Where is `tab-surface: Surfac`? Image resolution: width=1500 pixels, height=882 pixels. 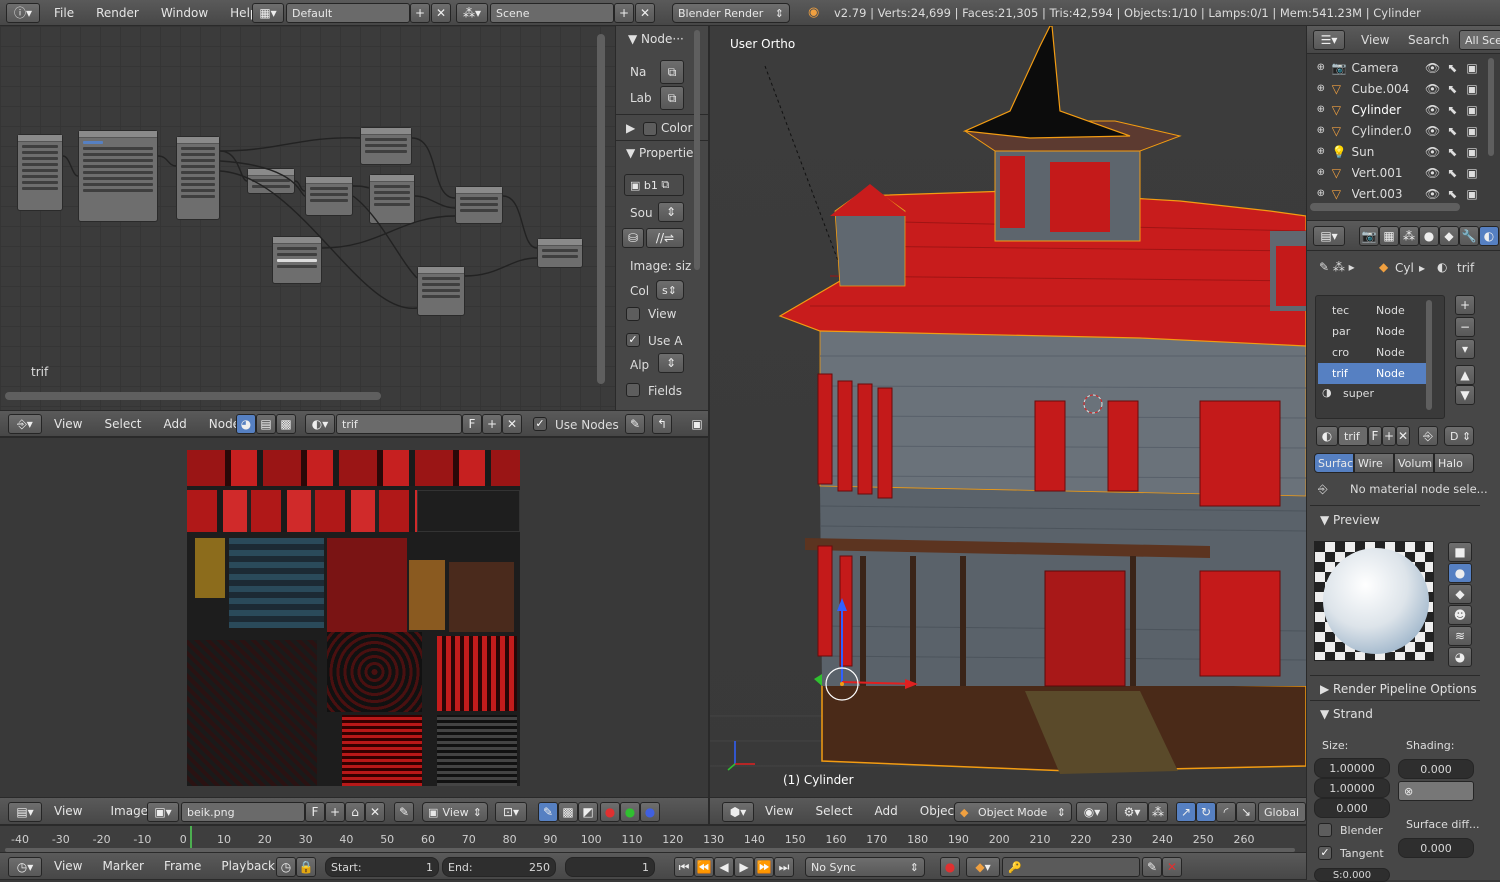 tab-surface: Surfac is located at coordinates (1334, 463).